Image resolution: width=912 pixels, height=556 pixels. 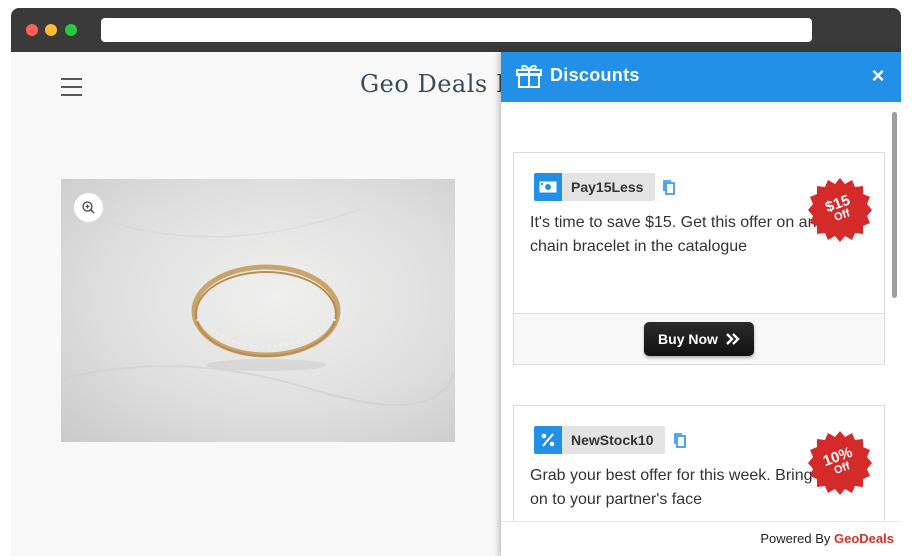 I want to click on gift-icon, so click(x=529, y=76).